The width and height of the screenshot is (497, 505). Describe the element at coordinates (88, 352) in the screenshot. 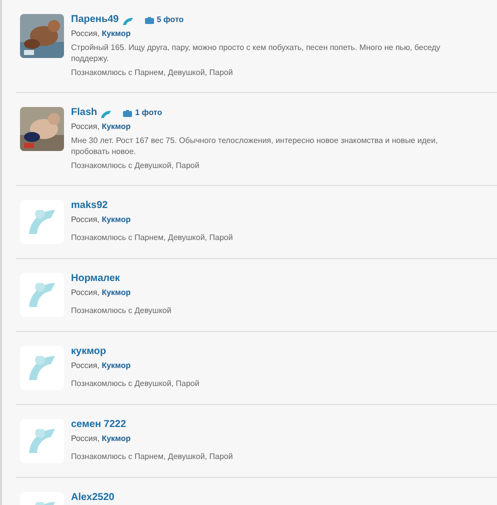

I see `profile-name-link: кукмор` at that location.